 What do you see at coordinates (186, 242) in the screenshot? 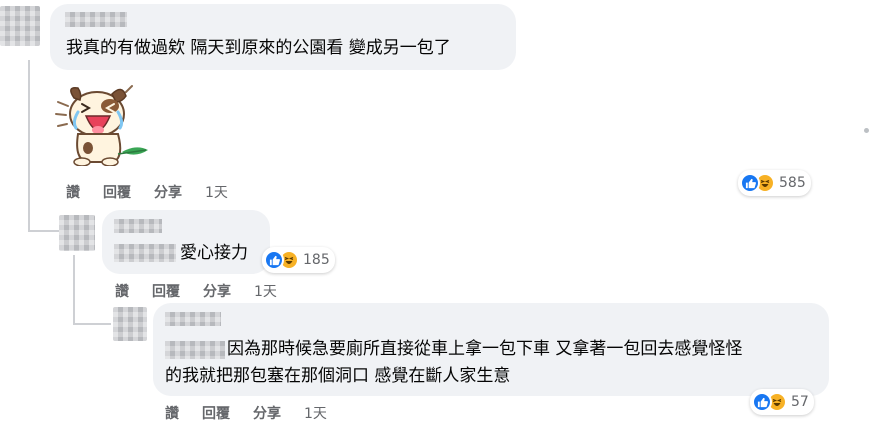
I see `comment-bubble: 愛心接力` at bounding box center [186, 242].